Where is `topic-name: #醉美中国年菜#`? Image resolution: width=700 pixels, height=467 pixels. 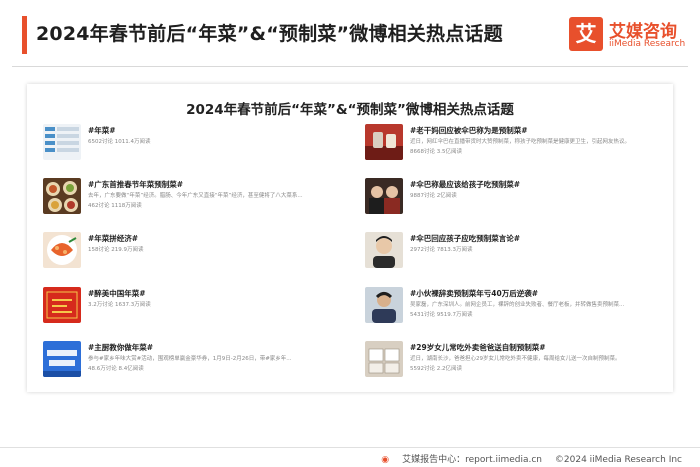
topic-name: #醉美中国年菜# is located at coordinates (117, 293).